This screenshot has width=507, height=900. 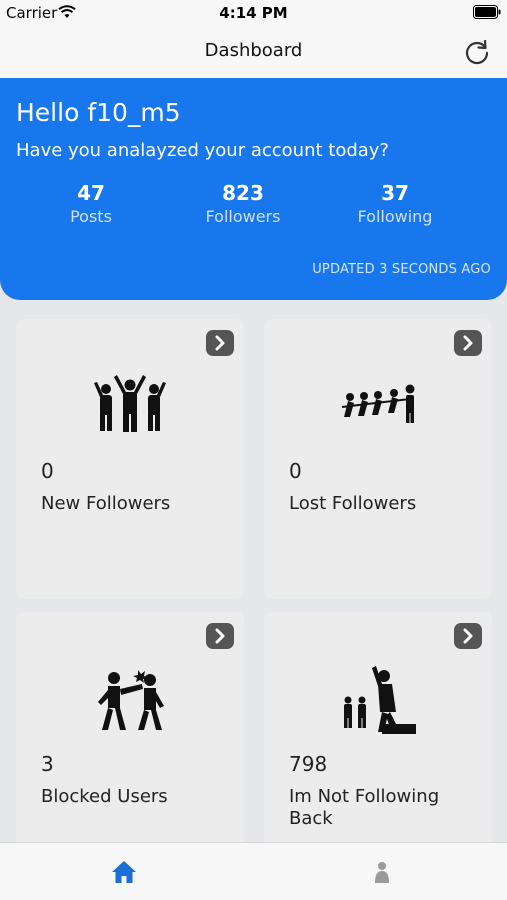 I want to click on home-icon, so click(x=124, y=872).